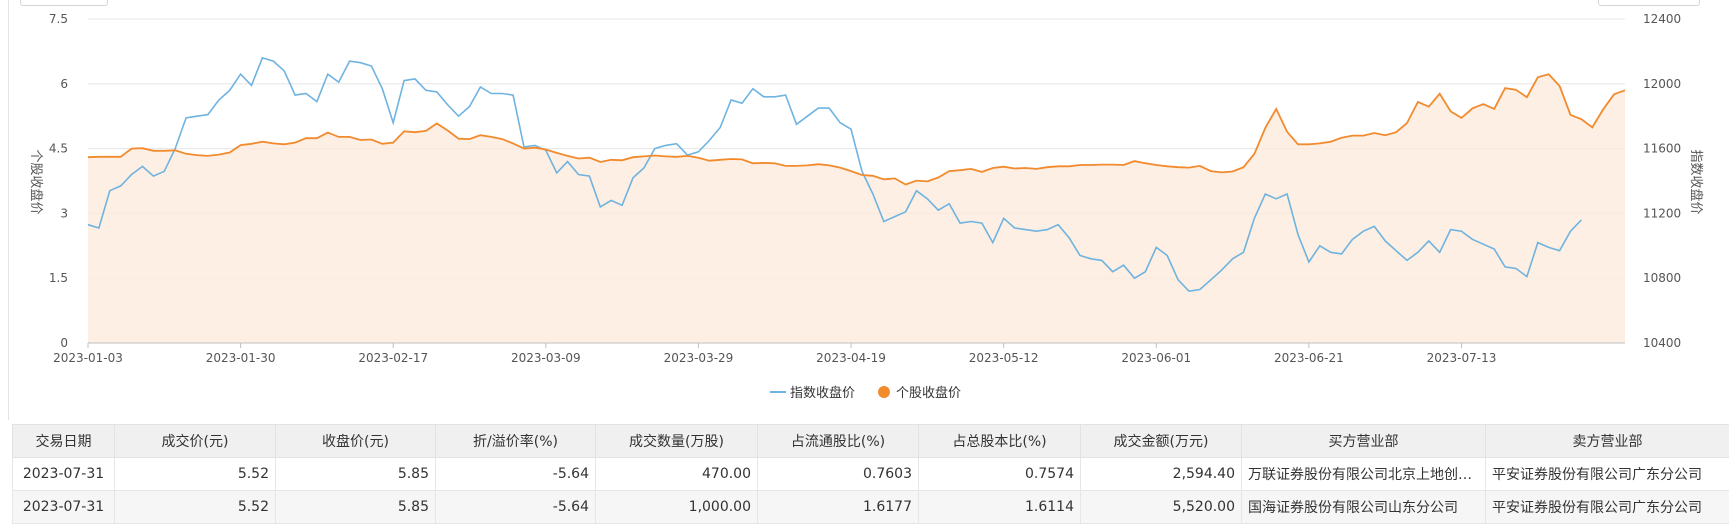 Image resolution: width=1729 pixels, height=524 pixels. Describe the element at coordinates (1363, 441) in the screenshot. I see `col-buyer-branch: 买方营业部` at that location.